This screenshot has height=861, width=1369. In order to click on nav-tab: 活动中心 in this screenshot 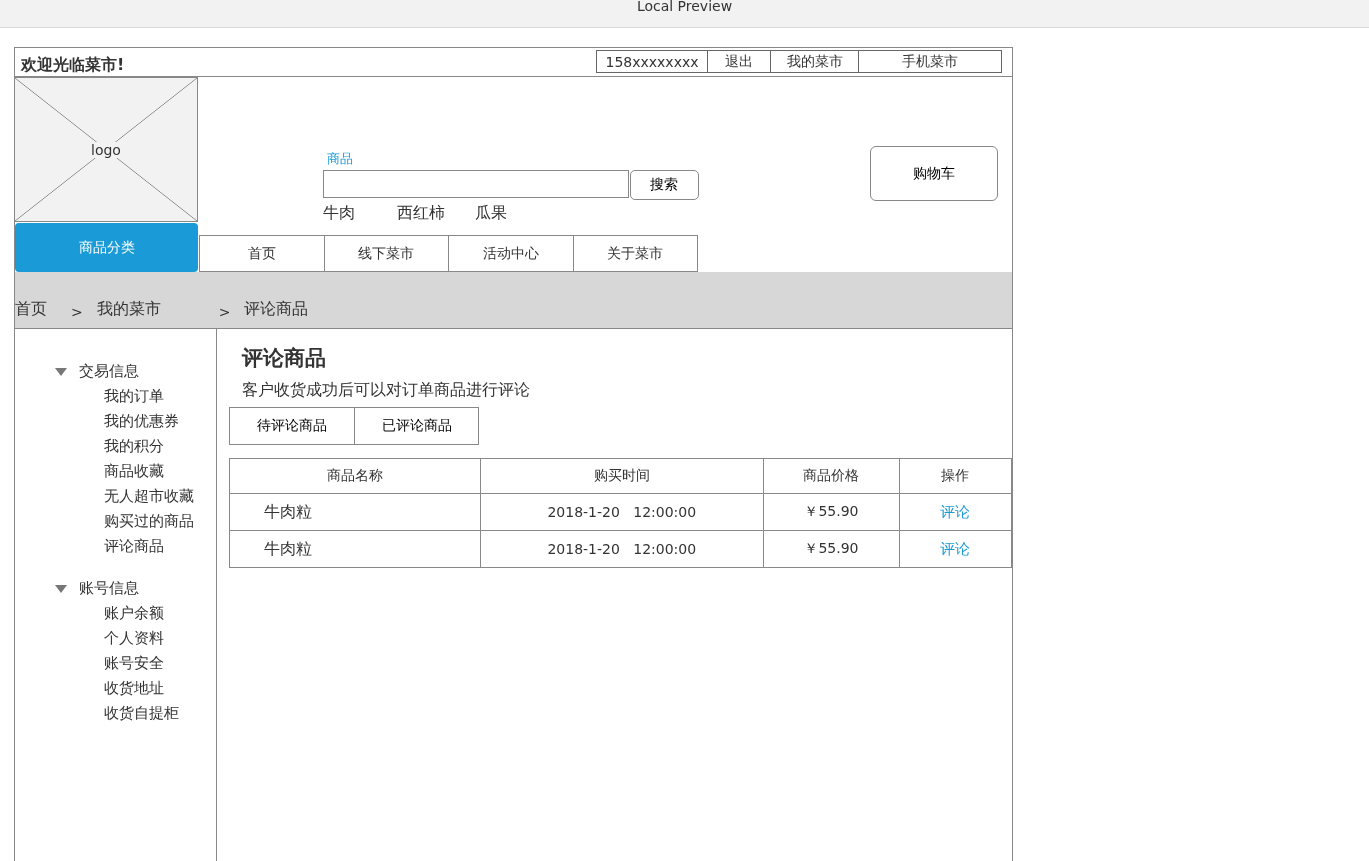, I will do `click(510, 253)`.